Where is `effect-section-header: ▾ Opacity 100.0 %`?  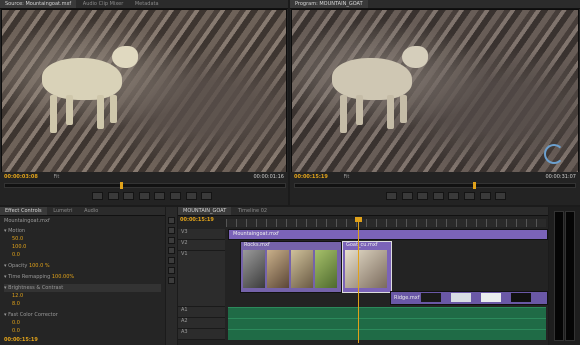 effect-section-header: ▾ Opacity 100.0 % is located at coordinates (82, 266).